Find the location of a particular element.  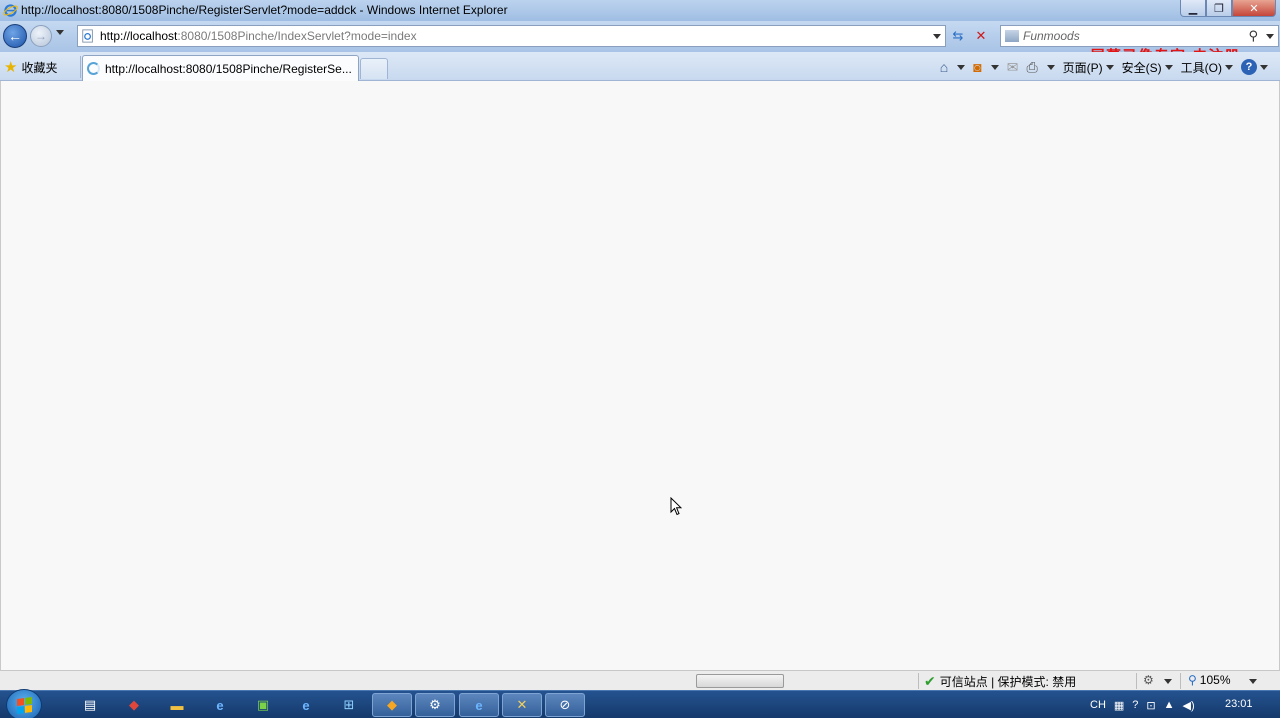

loading-progress-bar is located at coordinates (740, 681).